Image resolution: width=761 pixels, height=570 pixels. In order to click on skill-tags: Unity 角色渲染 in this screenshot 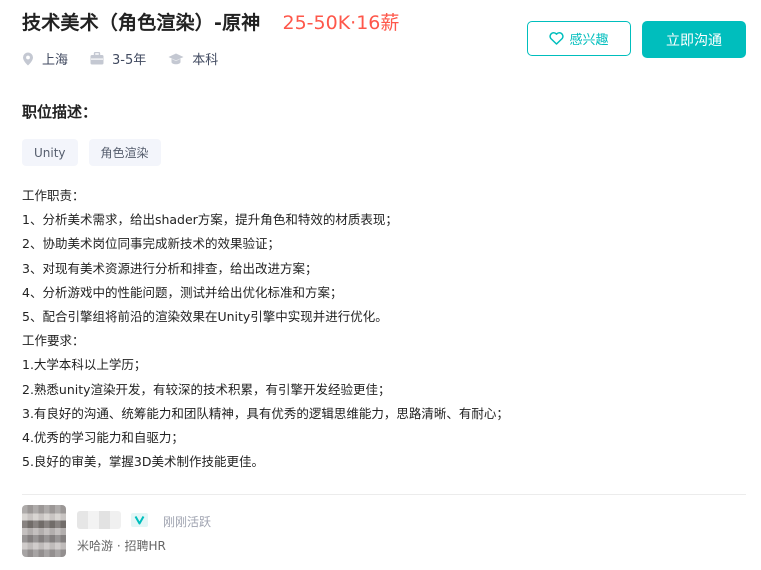, I will do `click(97, 152)`.